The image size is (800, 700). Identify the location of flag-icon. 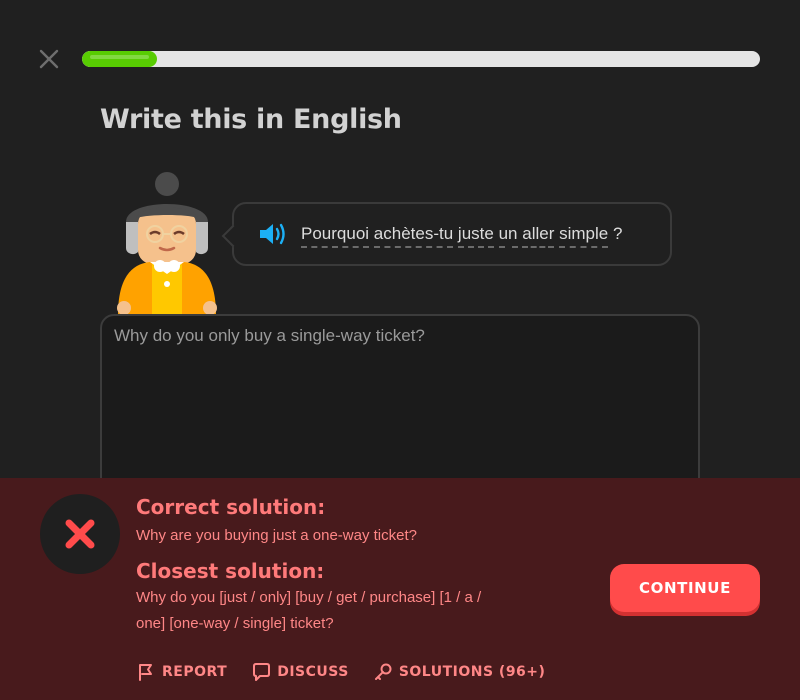
(145, 672).